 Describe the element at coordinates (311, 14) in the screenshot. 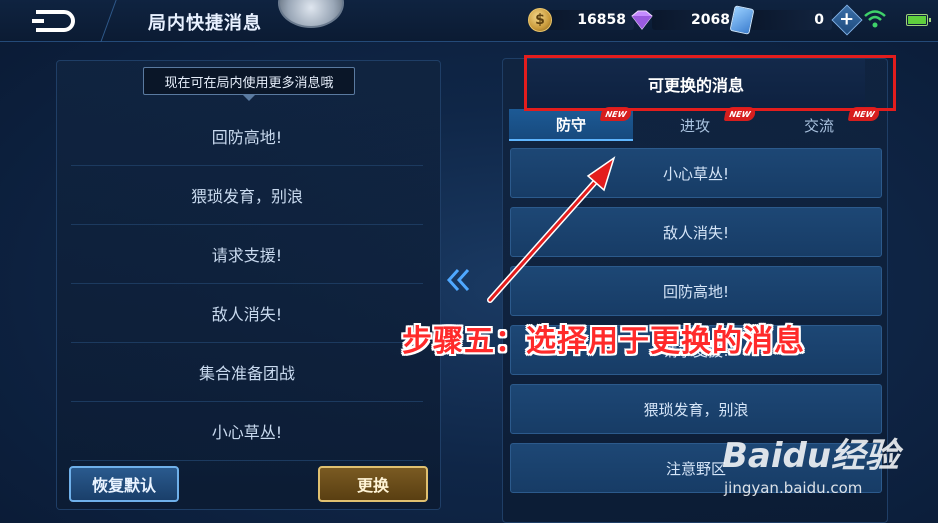

I see `avatar` at that location.